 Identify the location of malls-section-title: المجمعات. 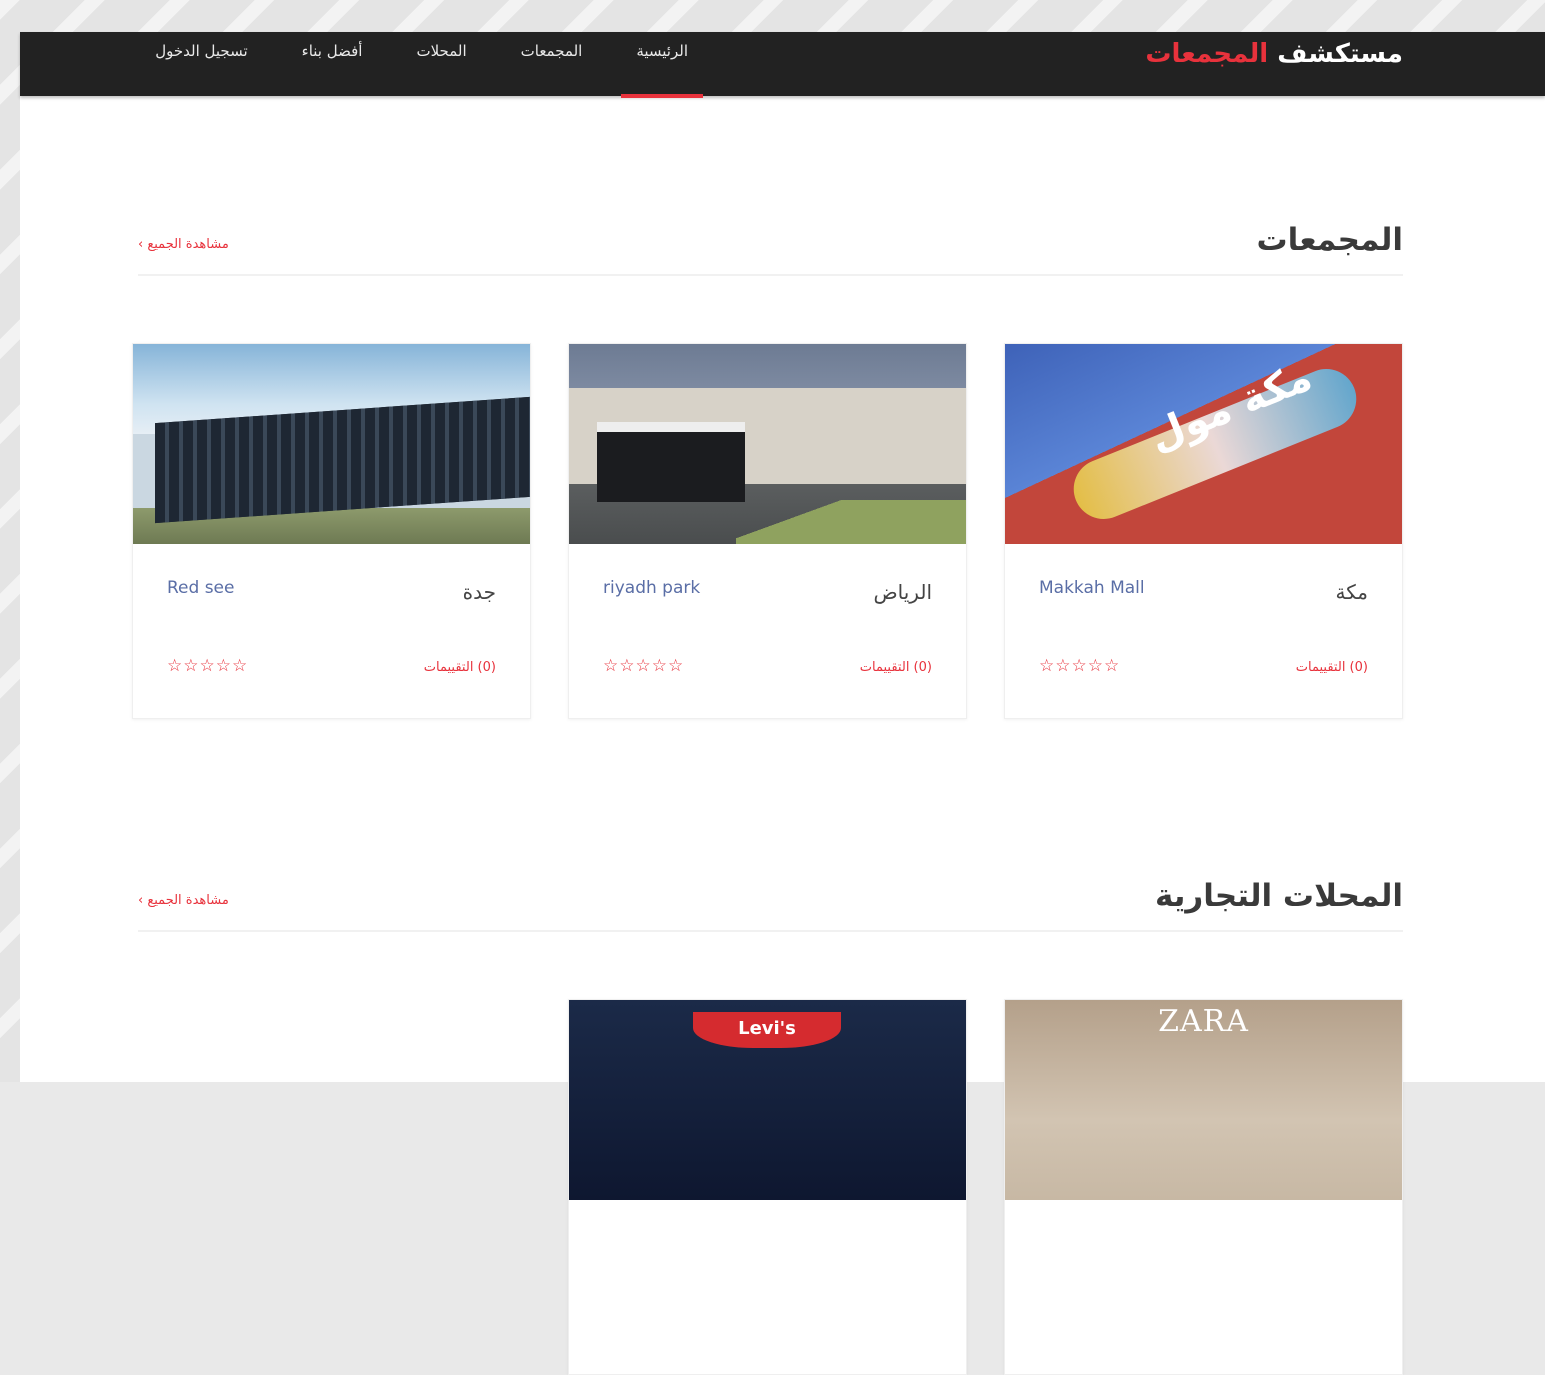
(1329, 240).